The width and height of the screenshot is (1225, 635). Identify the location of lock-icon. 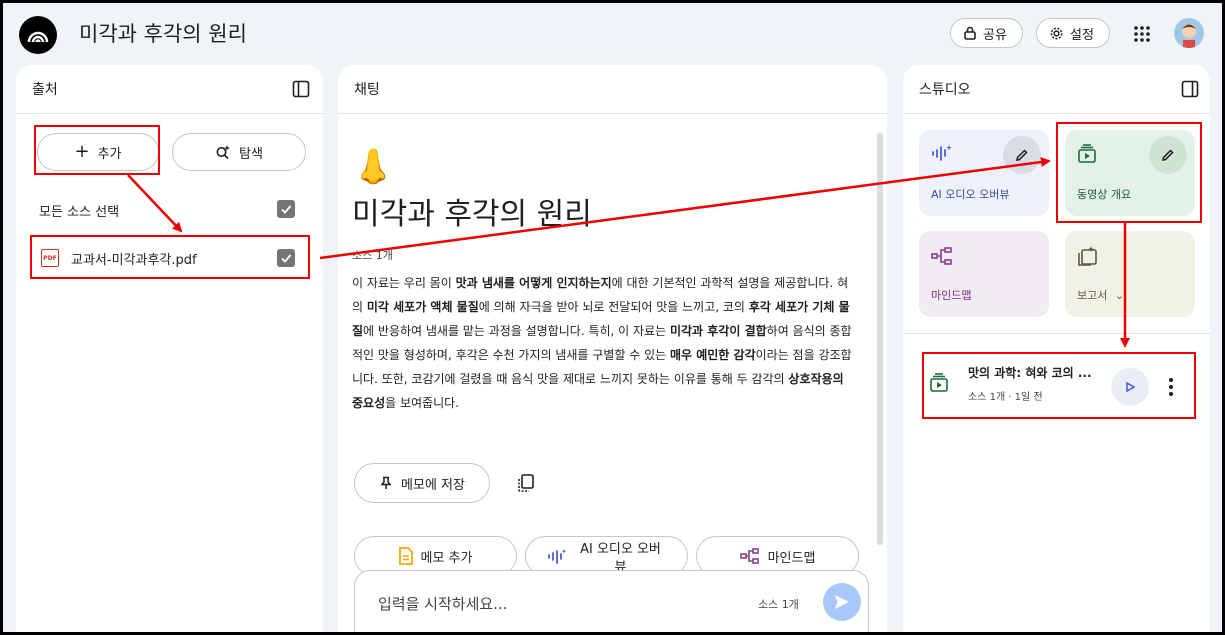
(970, 33).